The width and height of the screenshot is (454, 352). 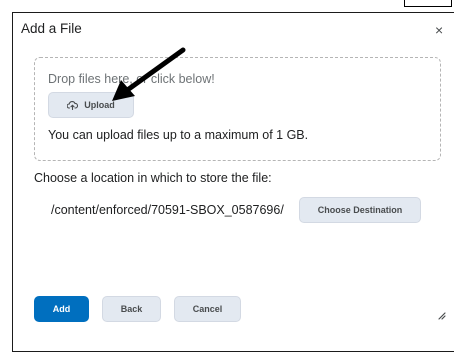 What do you see at coordinates (227, 6) in the screenshot?
I see `background-page` at bounding box center [227, 6].